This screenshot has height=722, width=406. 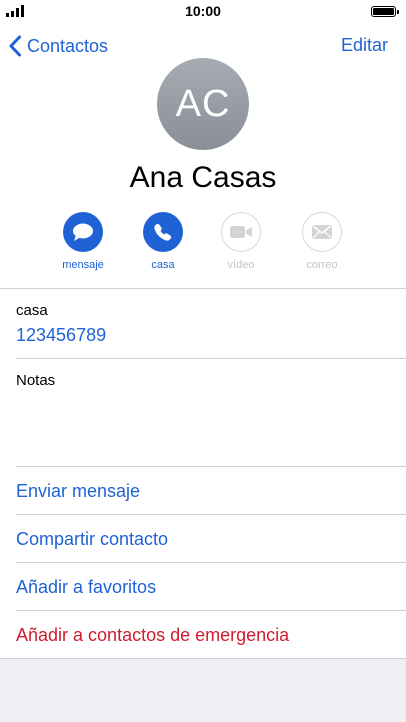 I want to click on add-to-favorites-link: Añadir a favoritos, so click(x=211, y=587).